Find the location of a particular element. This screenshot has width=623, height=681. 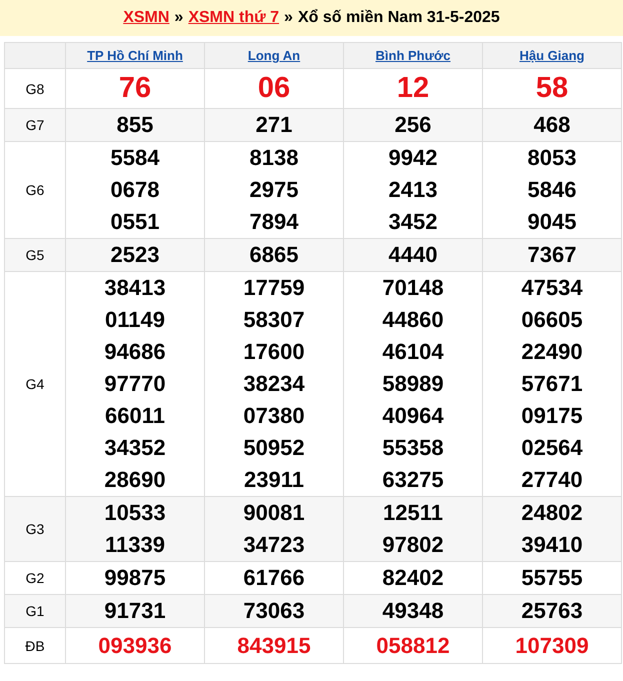

breadcrumb-link: XSMN thứ 7 is located at coordinates (234, 18).